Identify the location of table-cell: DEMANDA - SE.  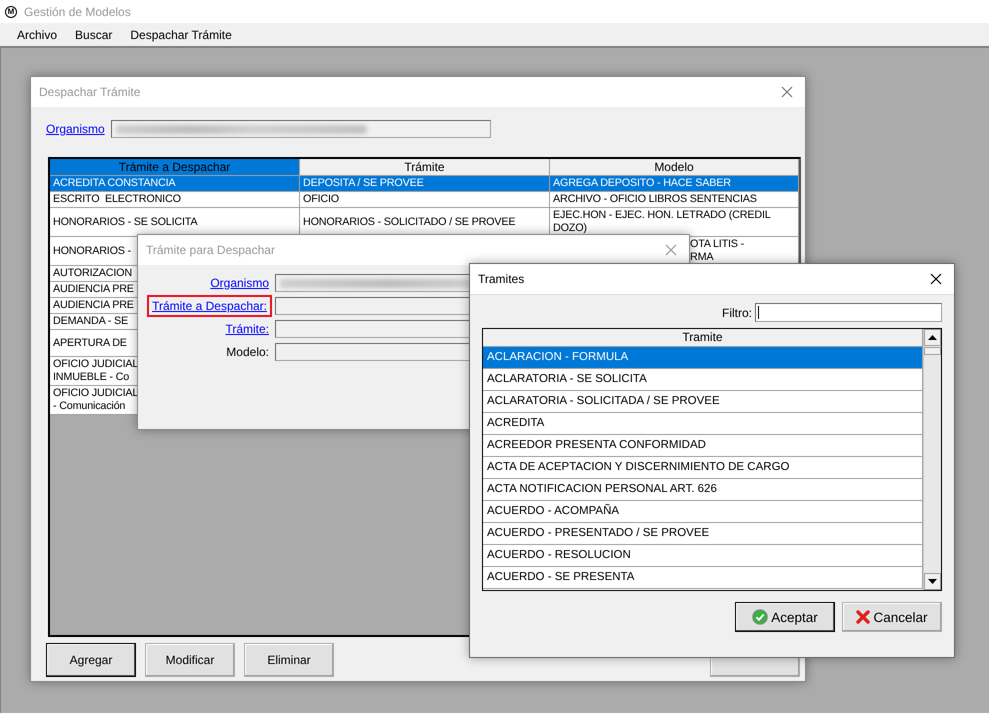
(90, 321).